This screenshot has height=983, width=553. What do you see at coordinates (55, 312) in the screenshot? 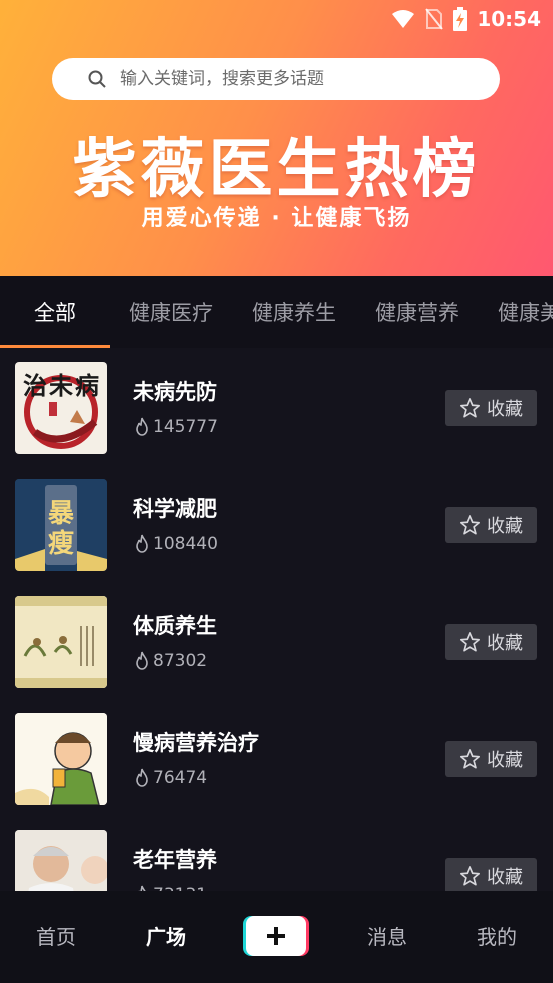
I see `tab-all: 全部` at bounding box center [55, 312].